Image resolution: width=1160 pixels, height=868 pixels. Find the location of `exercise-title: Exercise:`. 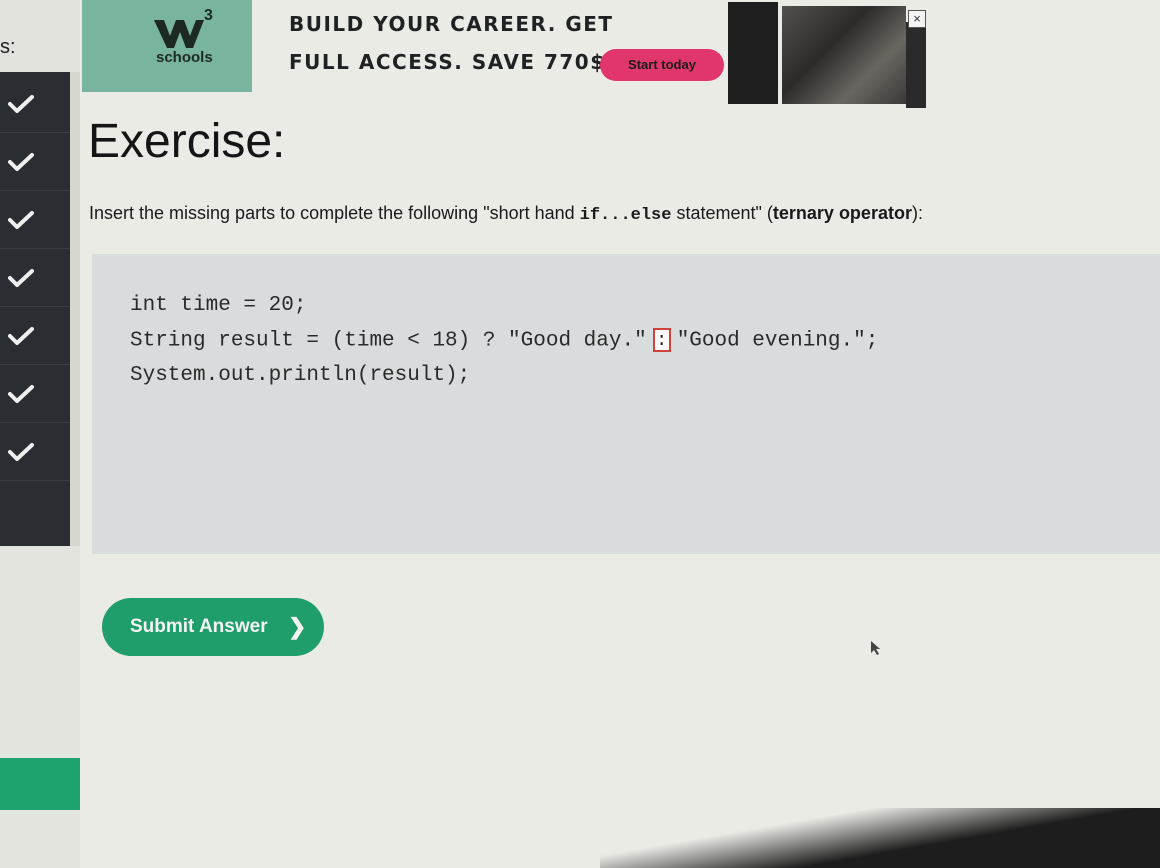

exercise-title: Exercise: is located at coordinates (187, 141).